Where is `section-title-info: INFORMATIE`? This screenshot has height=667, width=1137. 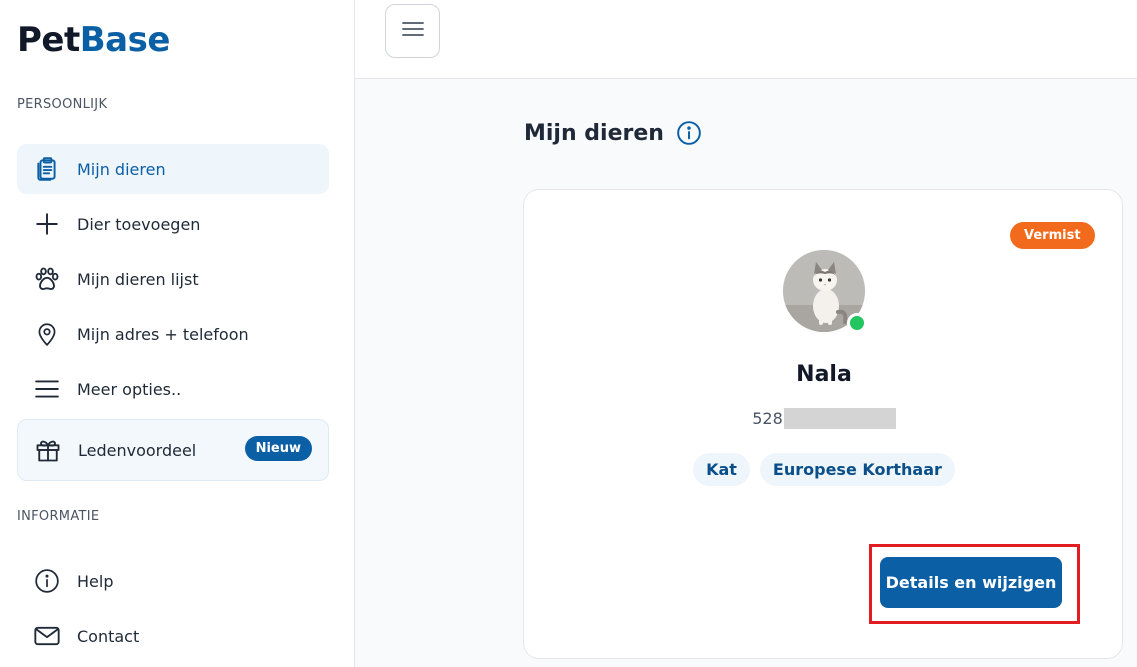
section-title-info: INFORMATIE is located at coordinates (58, 516).